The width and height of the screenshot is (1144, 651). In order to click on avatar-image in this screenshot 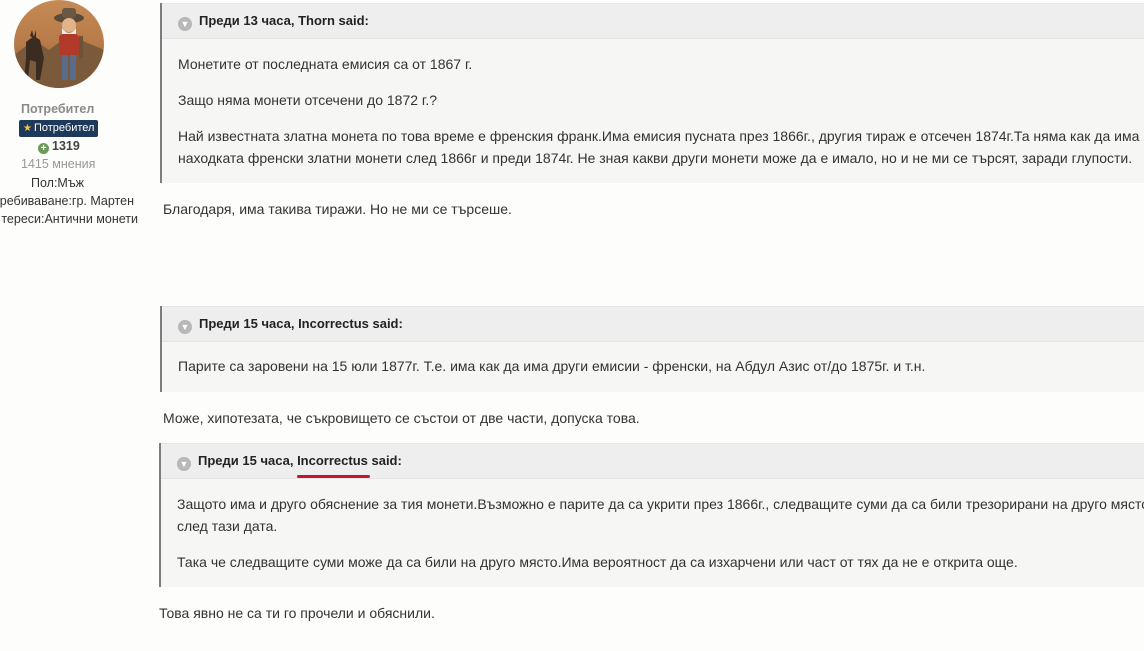, I will do `click(59, 44)`.